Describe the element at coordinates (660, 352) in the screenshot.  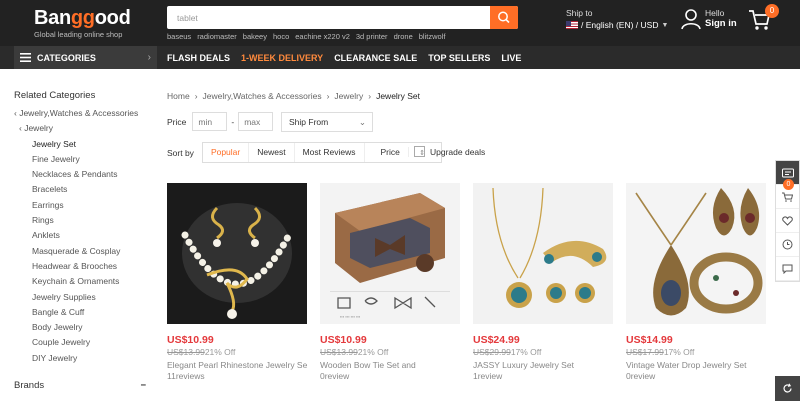
I see `product-old-price: US$17.9917% Off` at that location.